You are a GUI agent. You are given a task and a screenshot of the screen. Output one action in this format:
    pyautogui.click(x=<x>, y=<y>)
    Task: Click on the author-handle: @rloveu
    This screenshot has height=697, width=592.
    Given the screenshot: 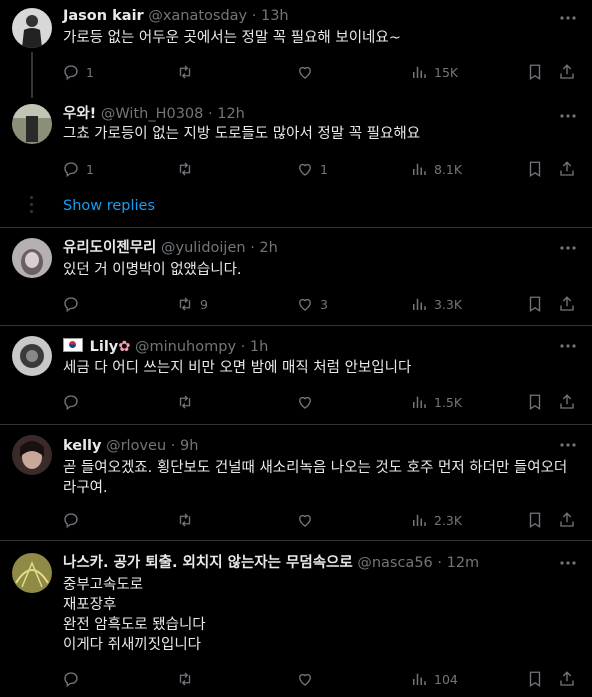 What is the action you would take?
    pyautogui.click(x=136, y=446)
    